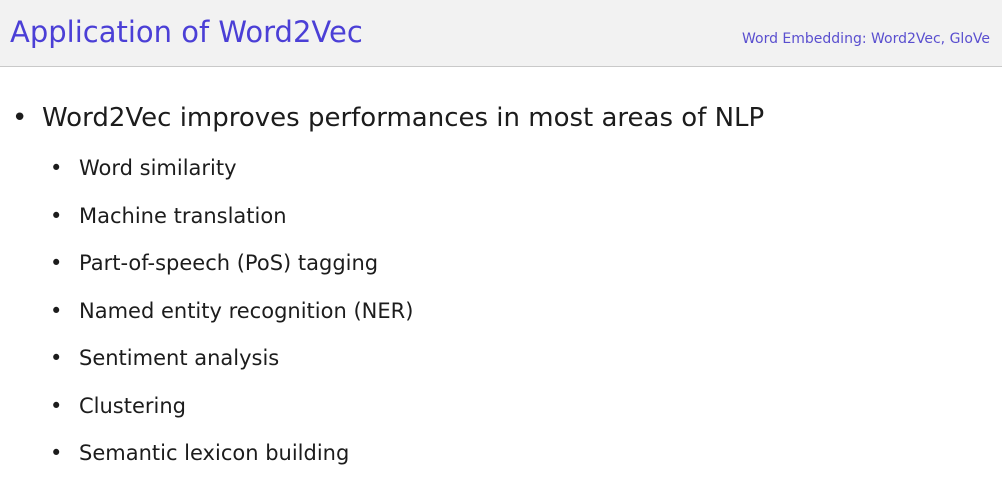 This screenshot has height=482, width=1002. Describe the element at coordinates (246, 310) in the screenshot. I see `sub-bullet-text: Named entity recognition (NER)` at that location.